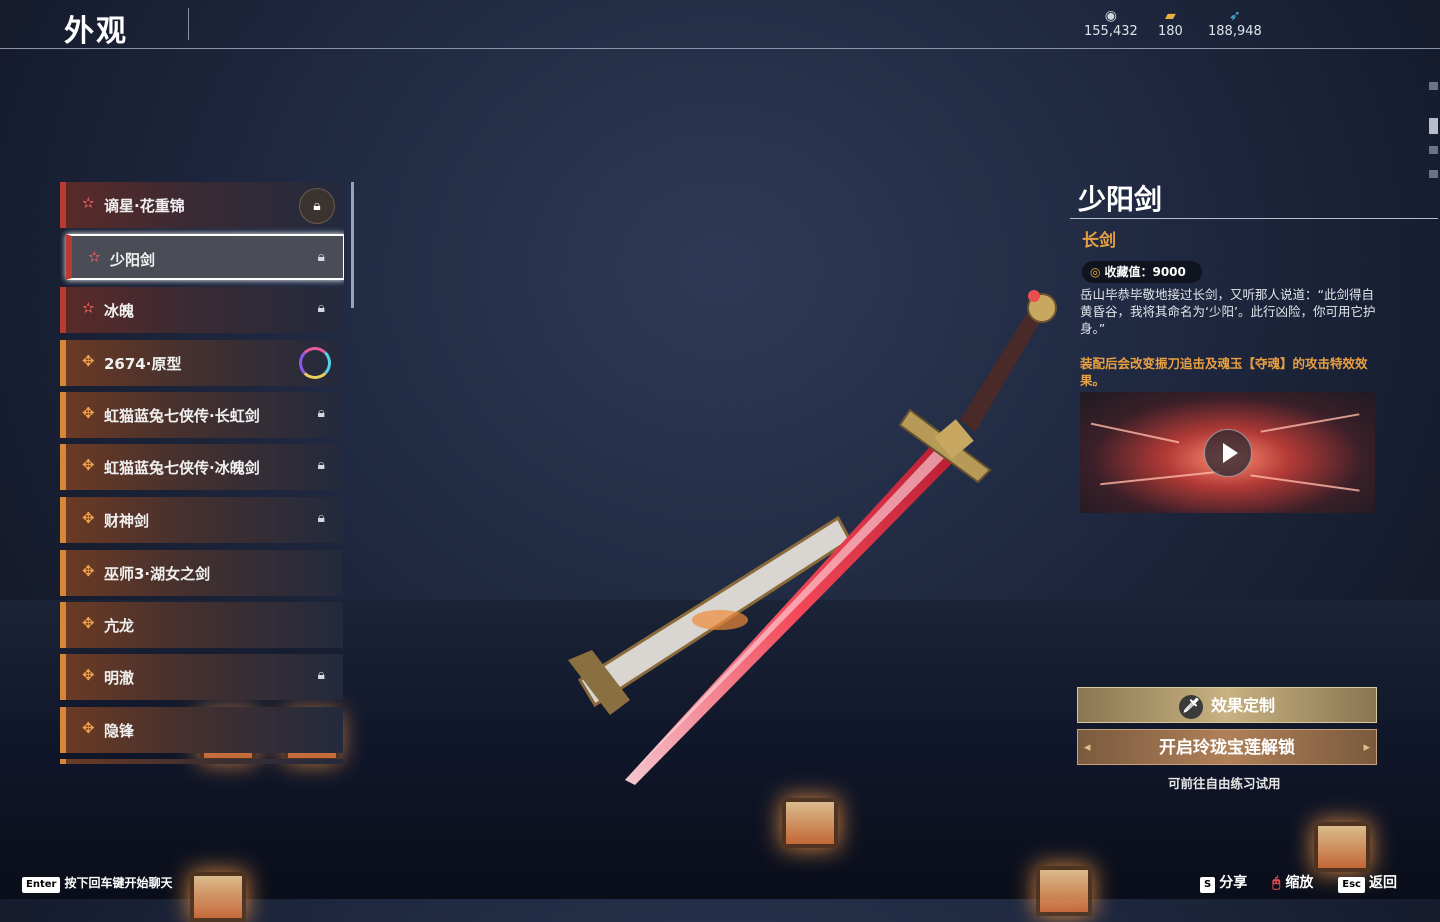 The height and width of the screenshot is (922, 1440). What do you see at coordinates (1242, 705) in the screenshot?
I see `customize-label: 效果定制` at bounding box center [1242, 705].